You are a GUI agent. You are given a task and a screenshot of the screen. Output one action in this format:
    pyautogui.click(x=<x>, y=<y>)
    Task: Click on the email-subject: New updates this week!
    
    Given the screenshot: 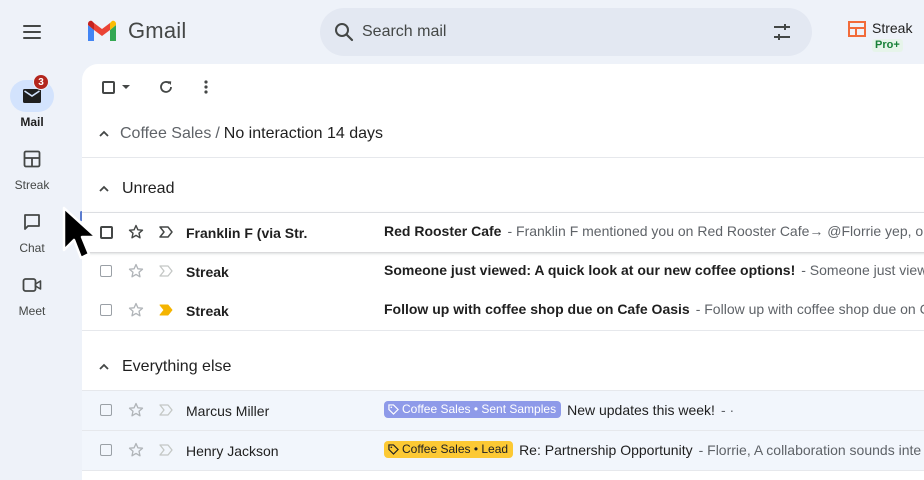 What is the action you would take?
    pyautogui.click(x=641, y=409)
    